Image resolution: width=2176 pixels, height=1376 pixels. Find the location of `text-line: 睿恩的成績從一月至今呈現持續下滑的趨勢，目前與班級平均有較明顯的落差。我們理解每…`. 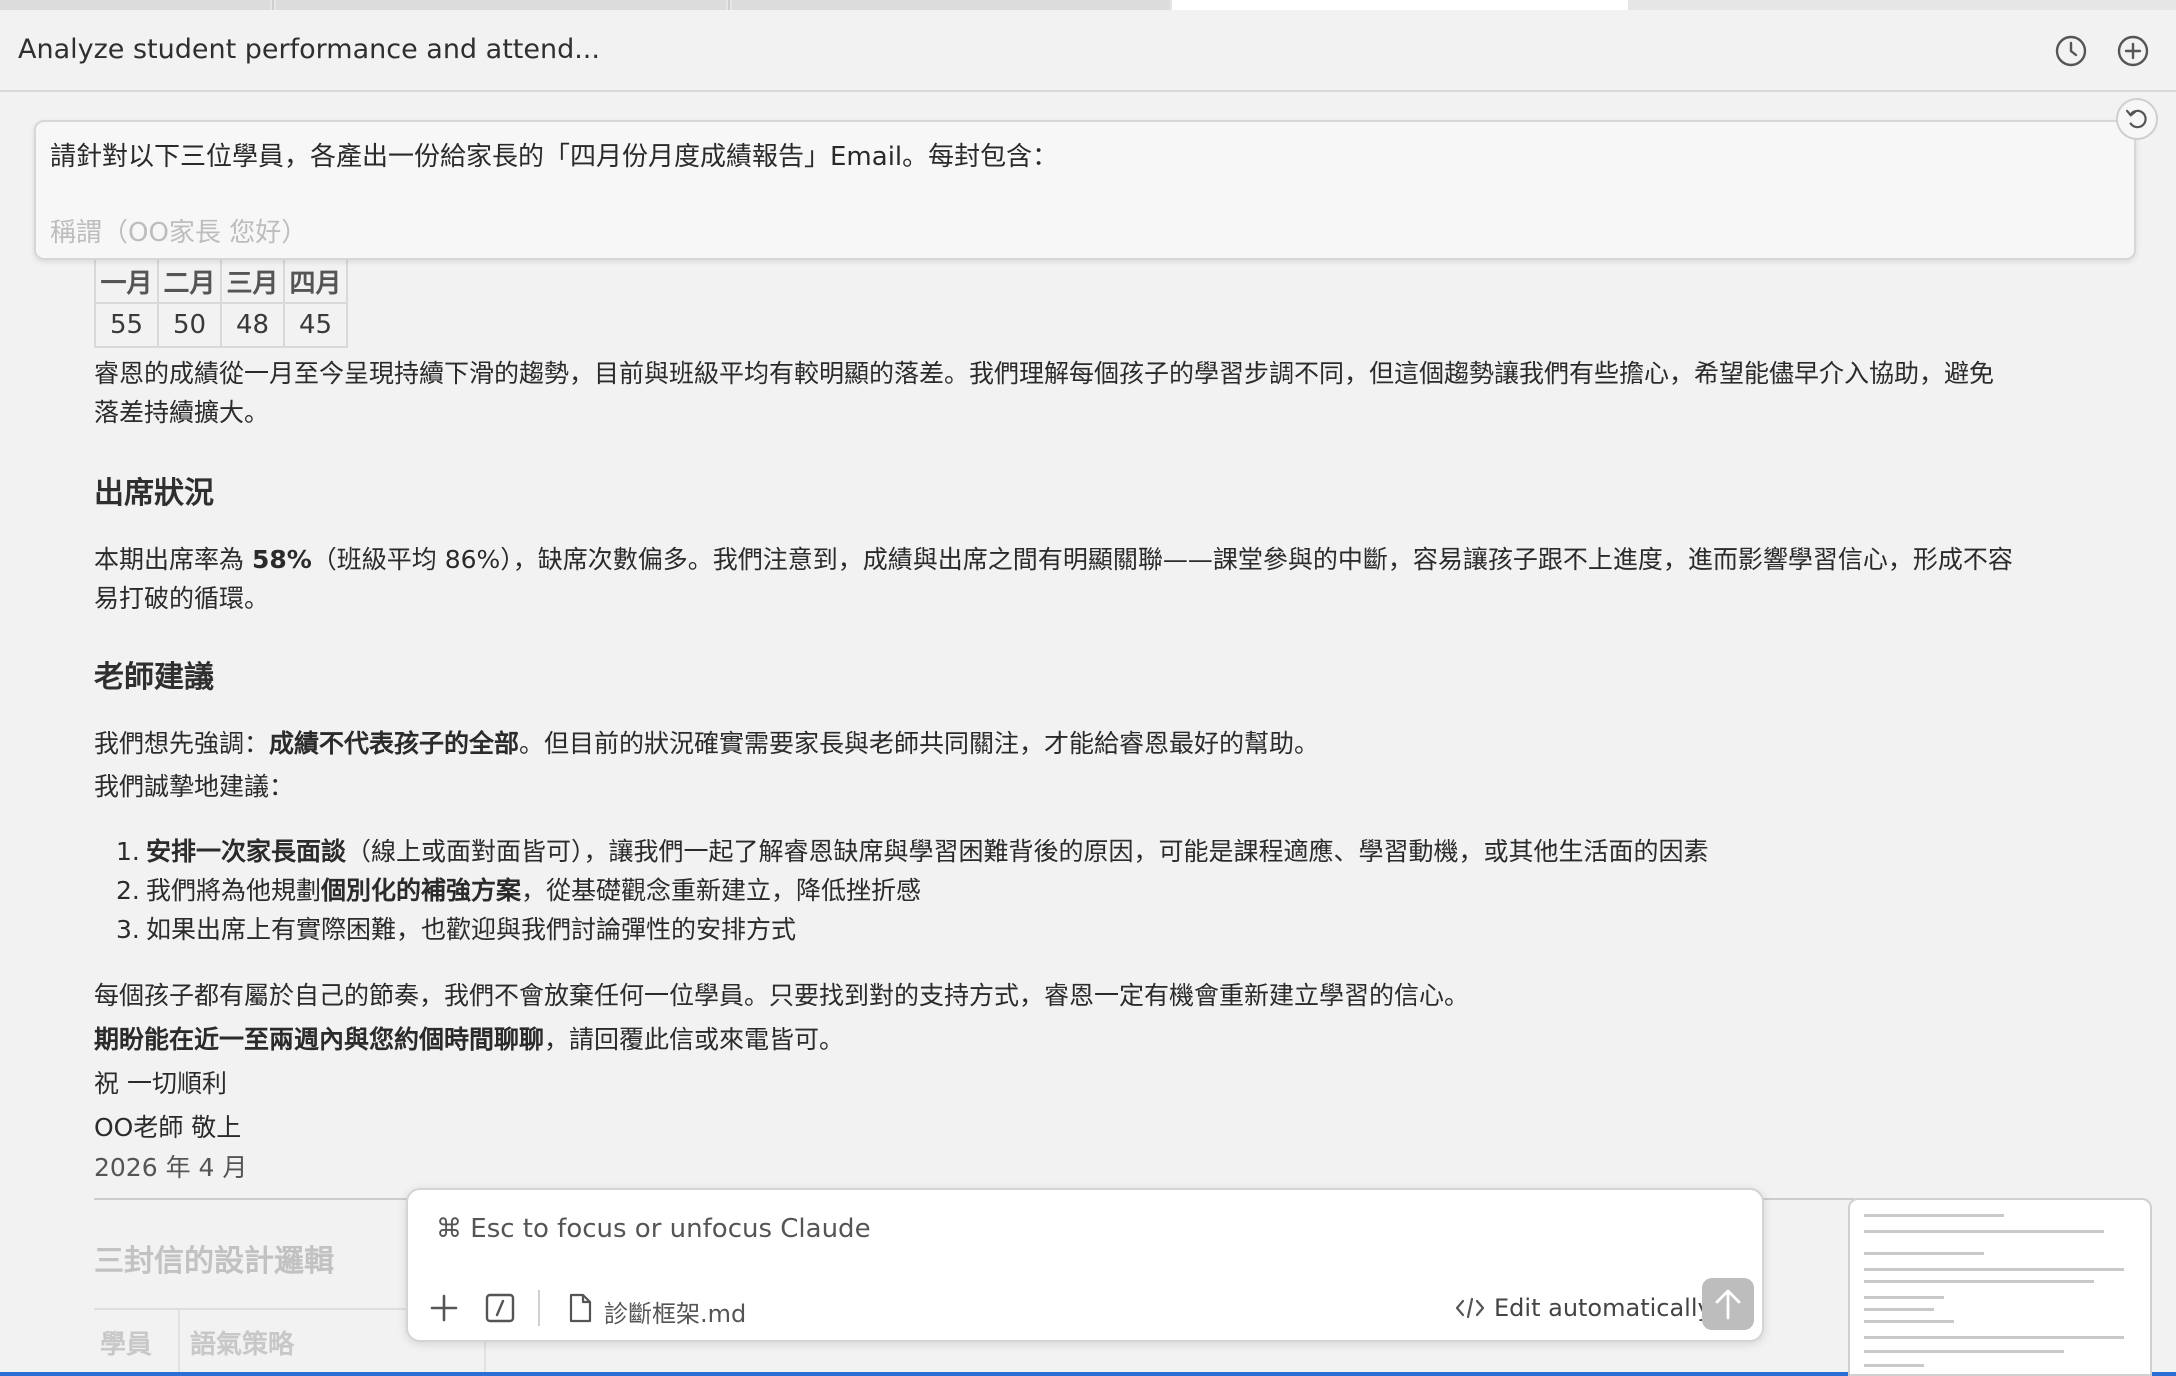

text-line: 睿恩的成績從一月至今呈現持續下滑的趨勢，目前與班級平均有較明顯的落差。我們理解每… is located at coordinates (1044, 373).